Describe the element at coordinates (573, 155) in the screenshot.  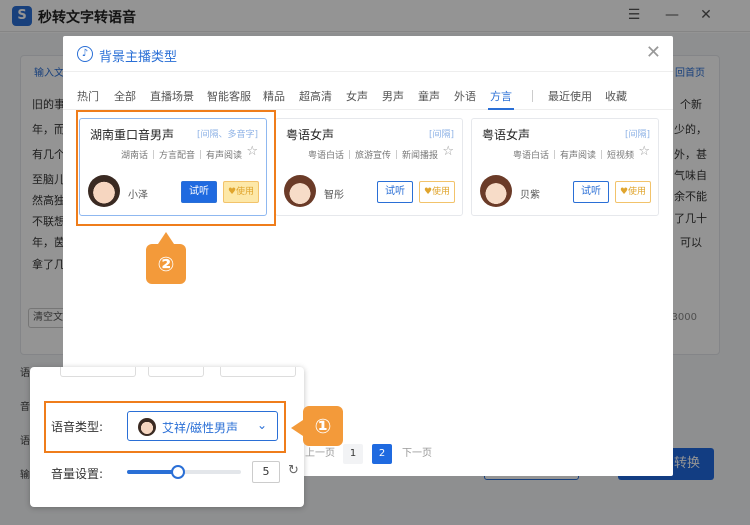
I see `voice-card-subtags: 粤语白话 有声阅读 短视频` at that location.